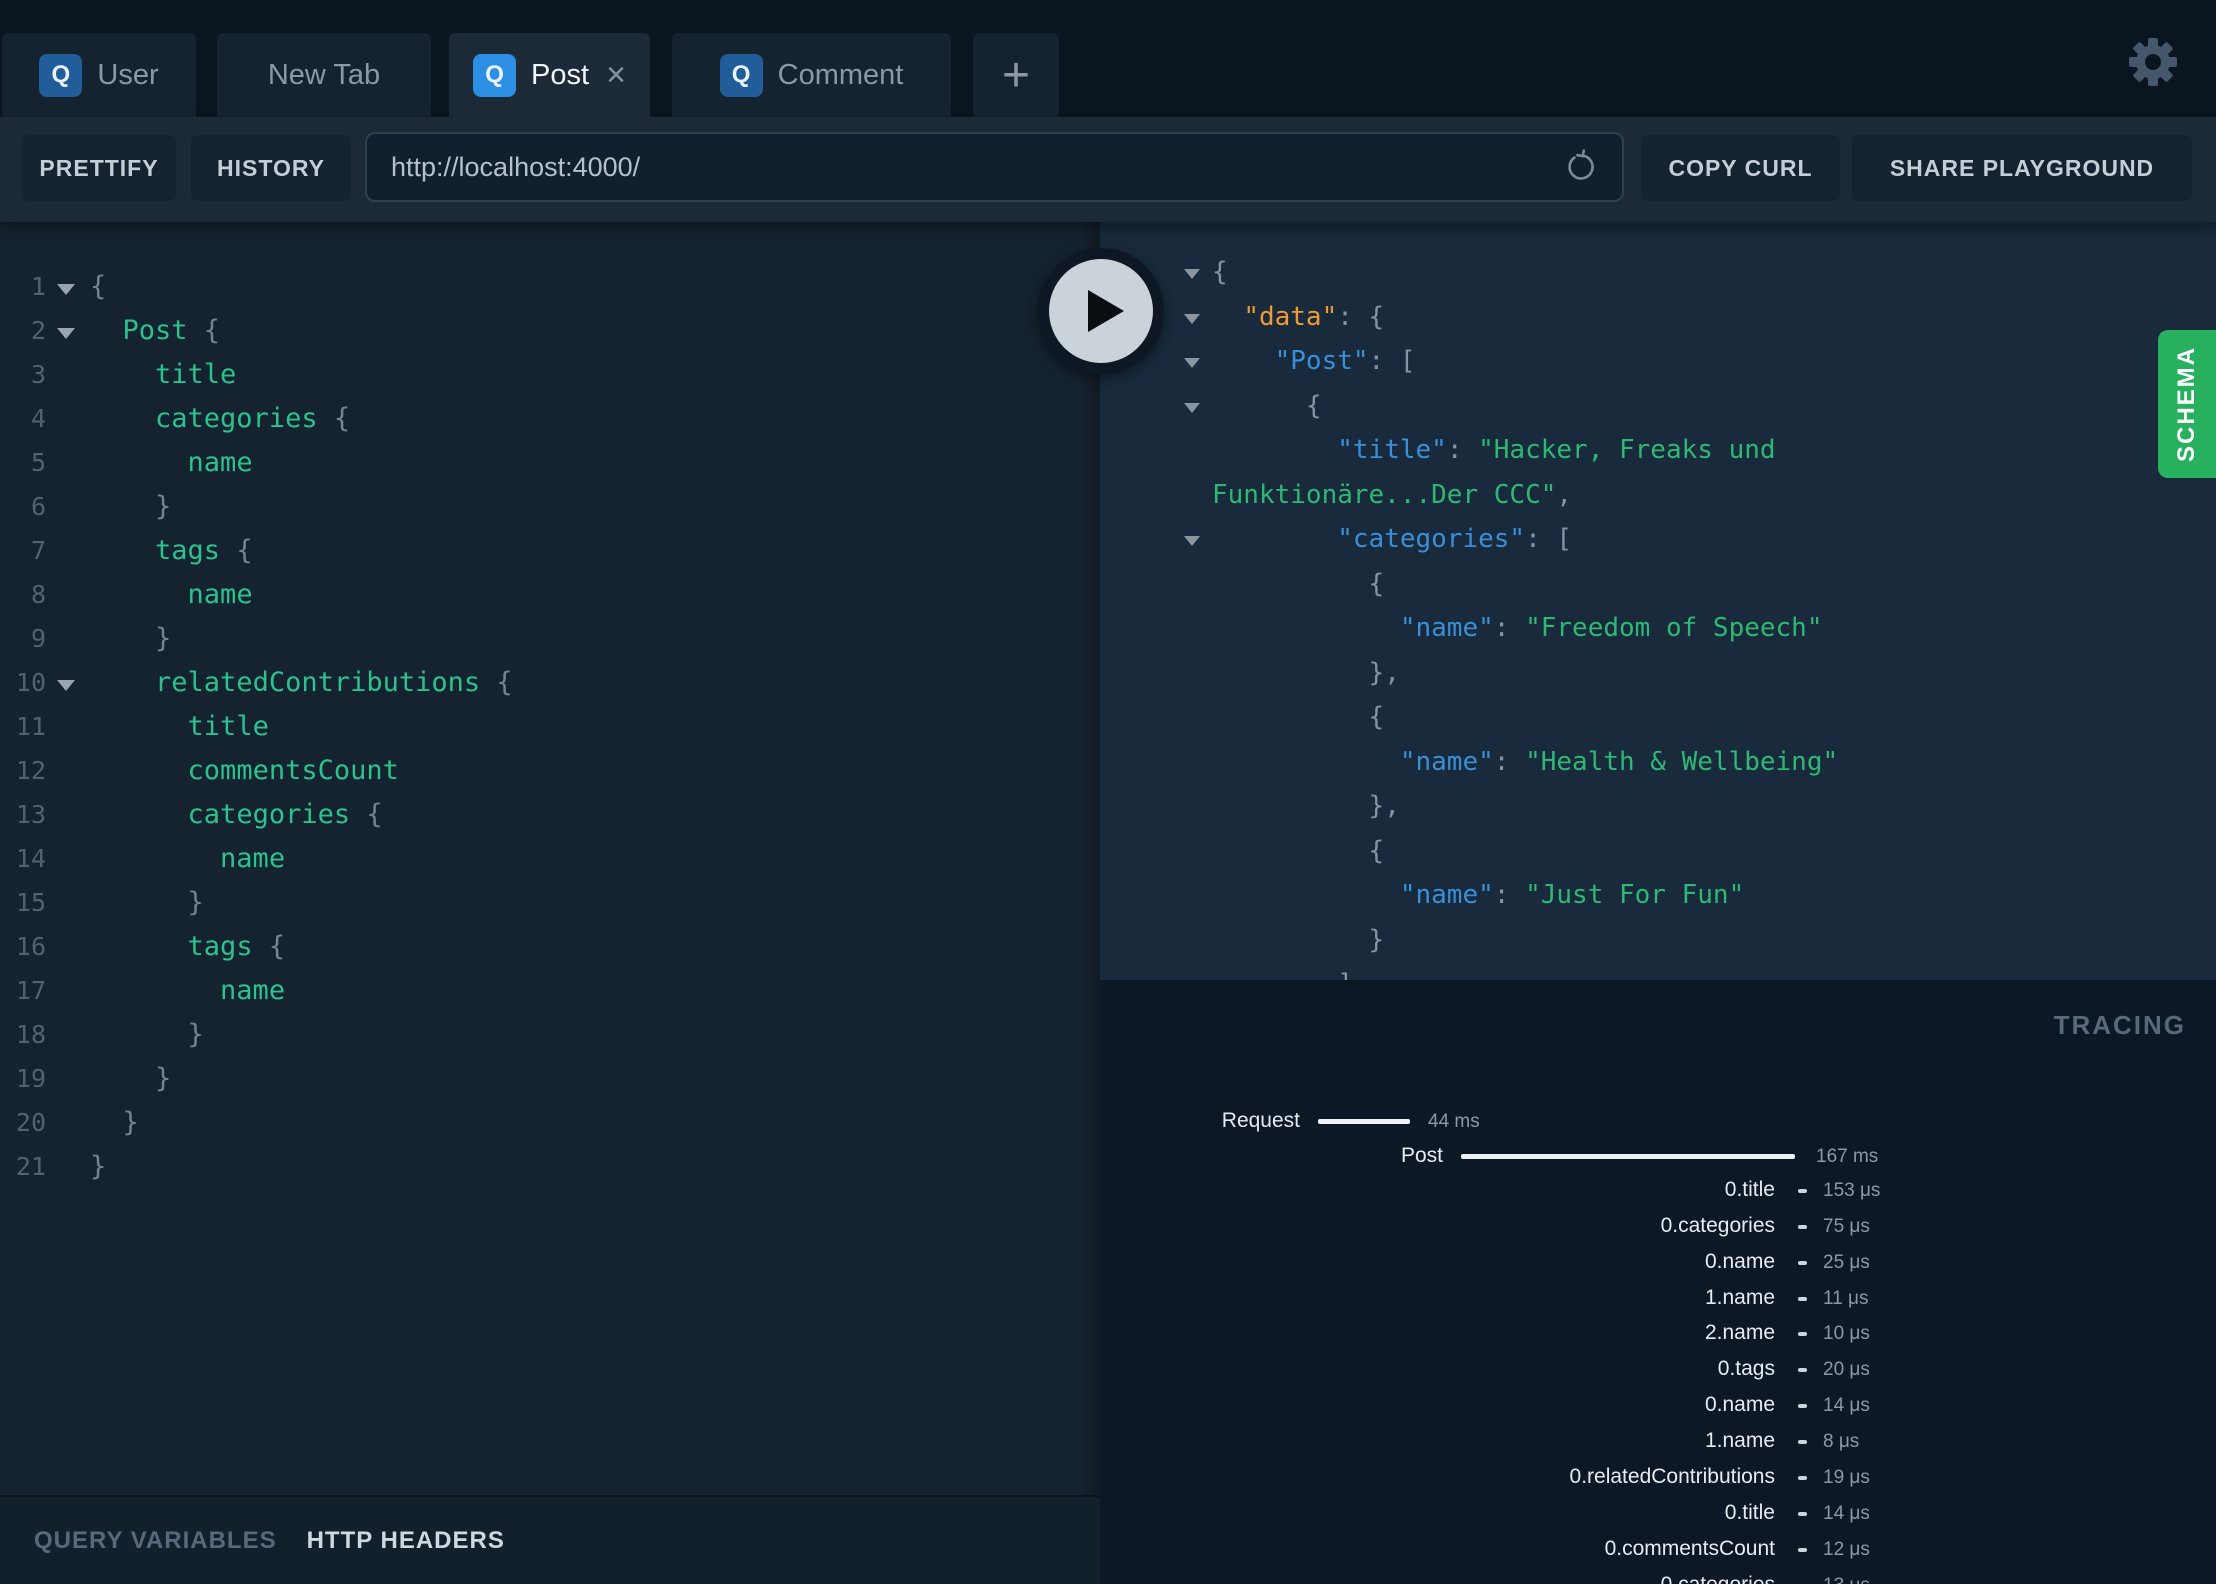 The image size is (2216, 1584). What do you see at coordinates (1454, 1121) in the screenshot?
I see `trace-time: 44 ms` at bounding box center [1454, 1121].